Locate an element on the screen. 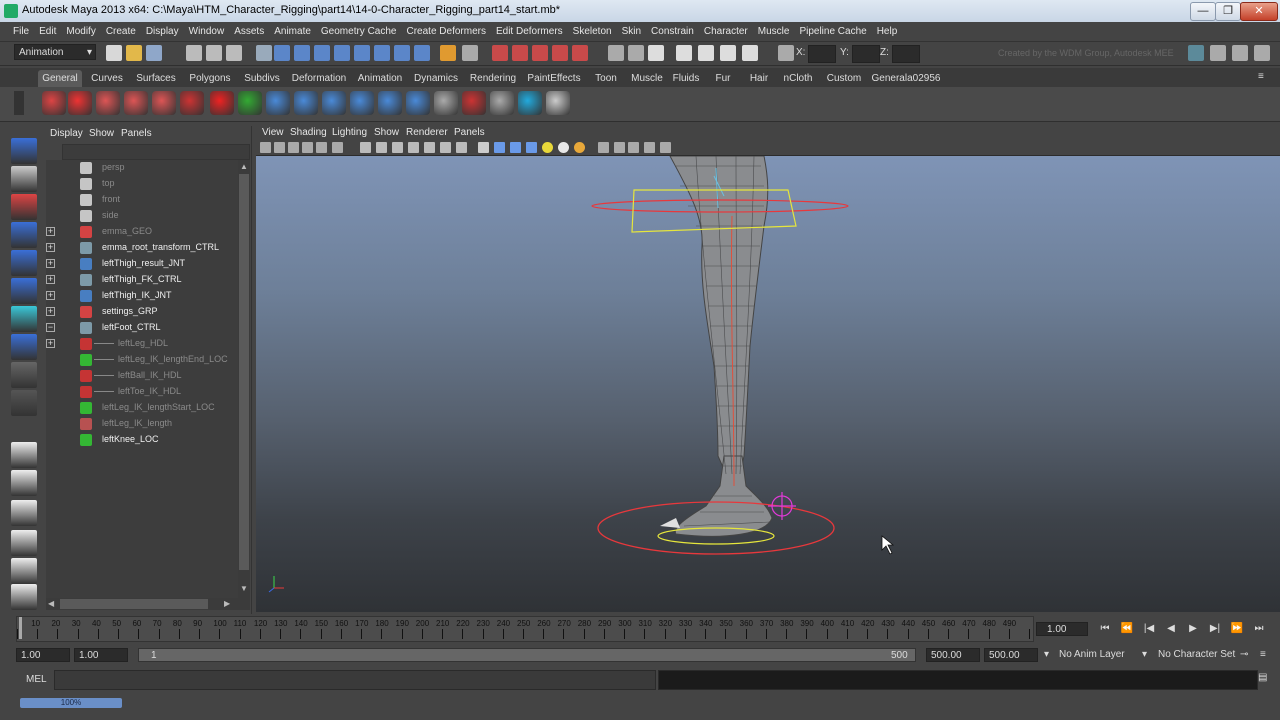 The image size is (1280, 720). menu-help: Help is located at coordinates (887, 32).